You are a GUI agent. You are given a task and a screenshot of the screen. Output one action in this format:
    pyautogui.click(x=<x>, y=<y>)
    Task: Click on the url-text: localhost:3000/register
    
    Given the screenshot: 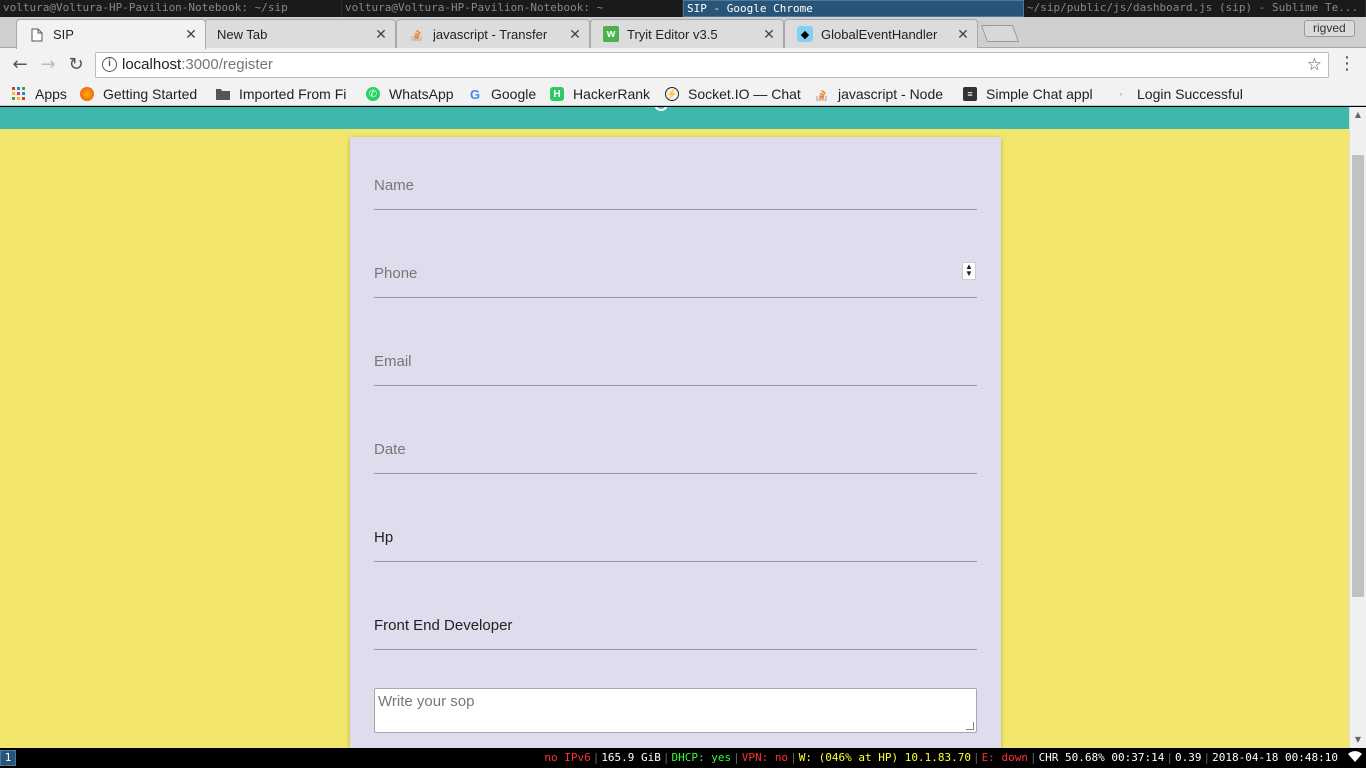 What is the action you would take?
    pyautogui.click(x=197, y=65)
    